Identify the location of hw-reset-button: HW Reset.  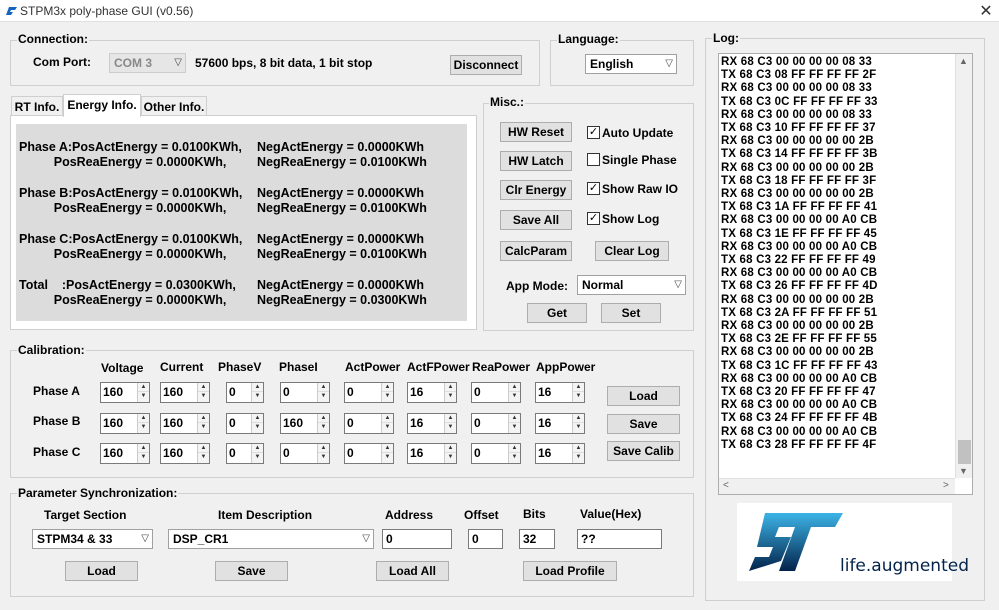
(536, 132).